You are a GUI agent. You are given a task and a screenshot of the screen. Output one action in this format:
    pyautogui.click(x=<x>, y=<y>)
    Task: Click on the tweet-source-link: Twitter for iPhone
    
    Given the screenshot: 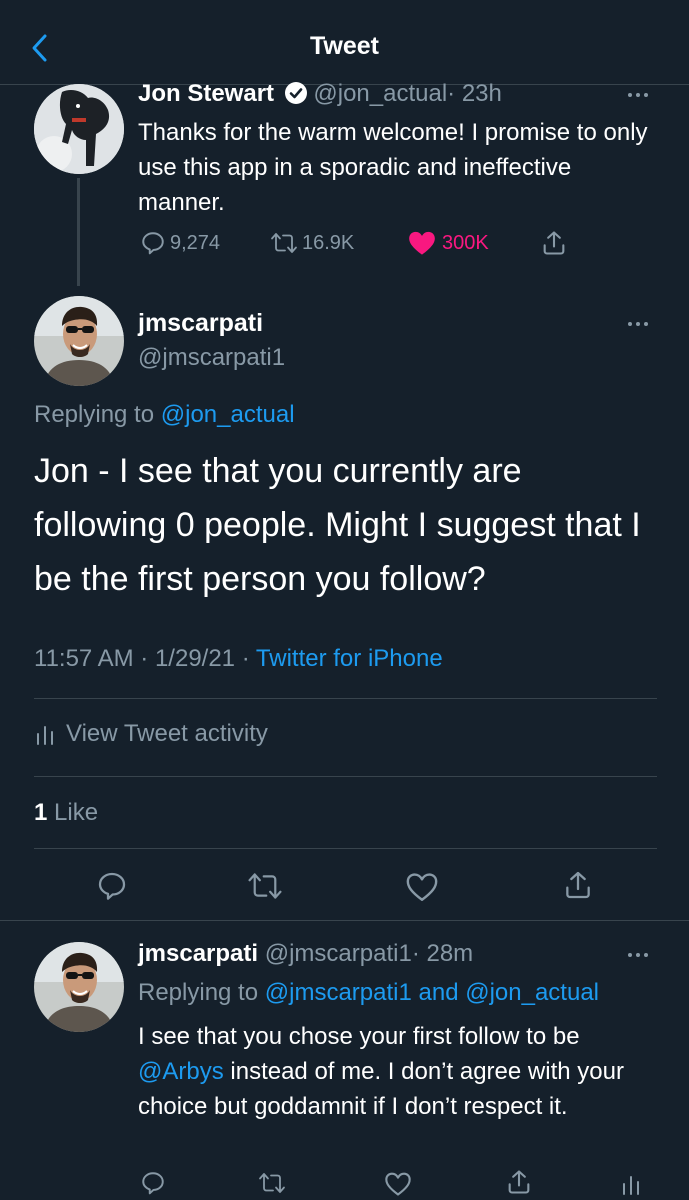 What is the action you would take?
    pyautogui.click(x=349, y=658)
    